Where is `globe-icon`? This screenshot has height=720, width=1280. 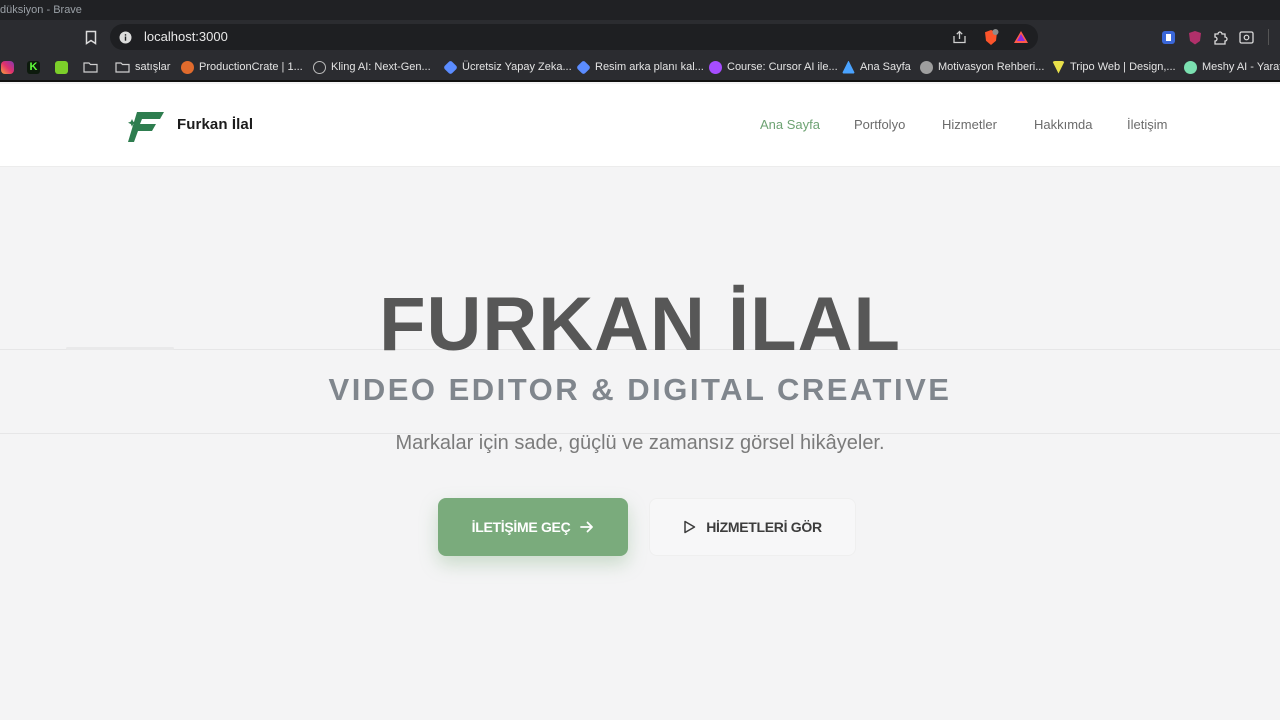 globe-icon is located at coordinates (926, 67).